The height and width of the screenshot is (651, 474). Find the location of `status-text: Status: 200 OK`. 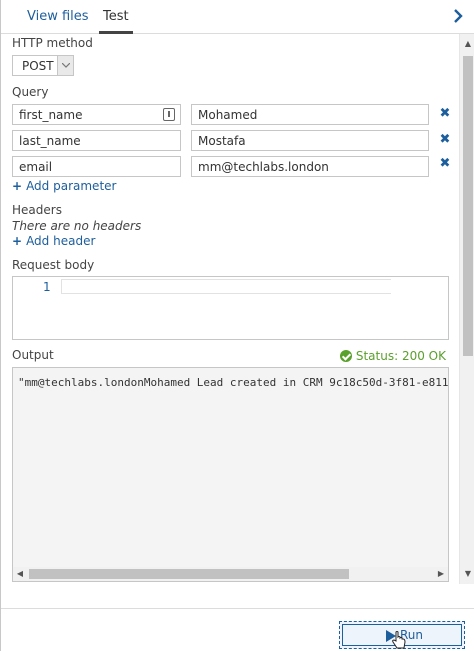

status-text: Status: 200 OK is located at coordinates (400, 356).